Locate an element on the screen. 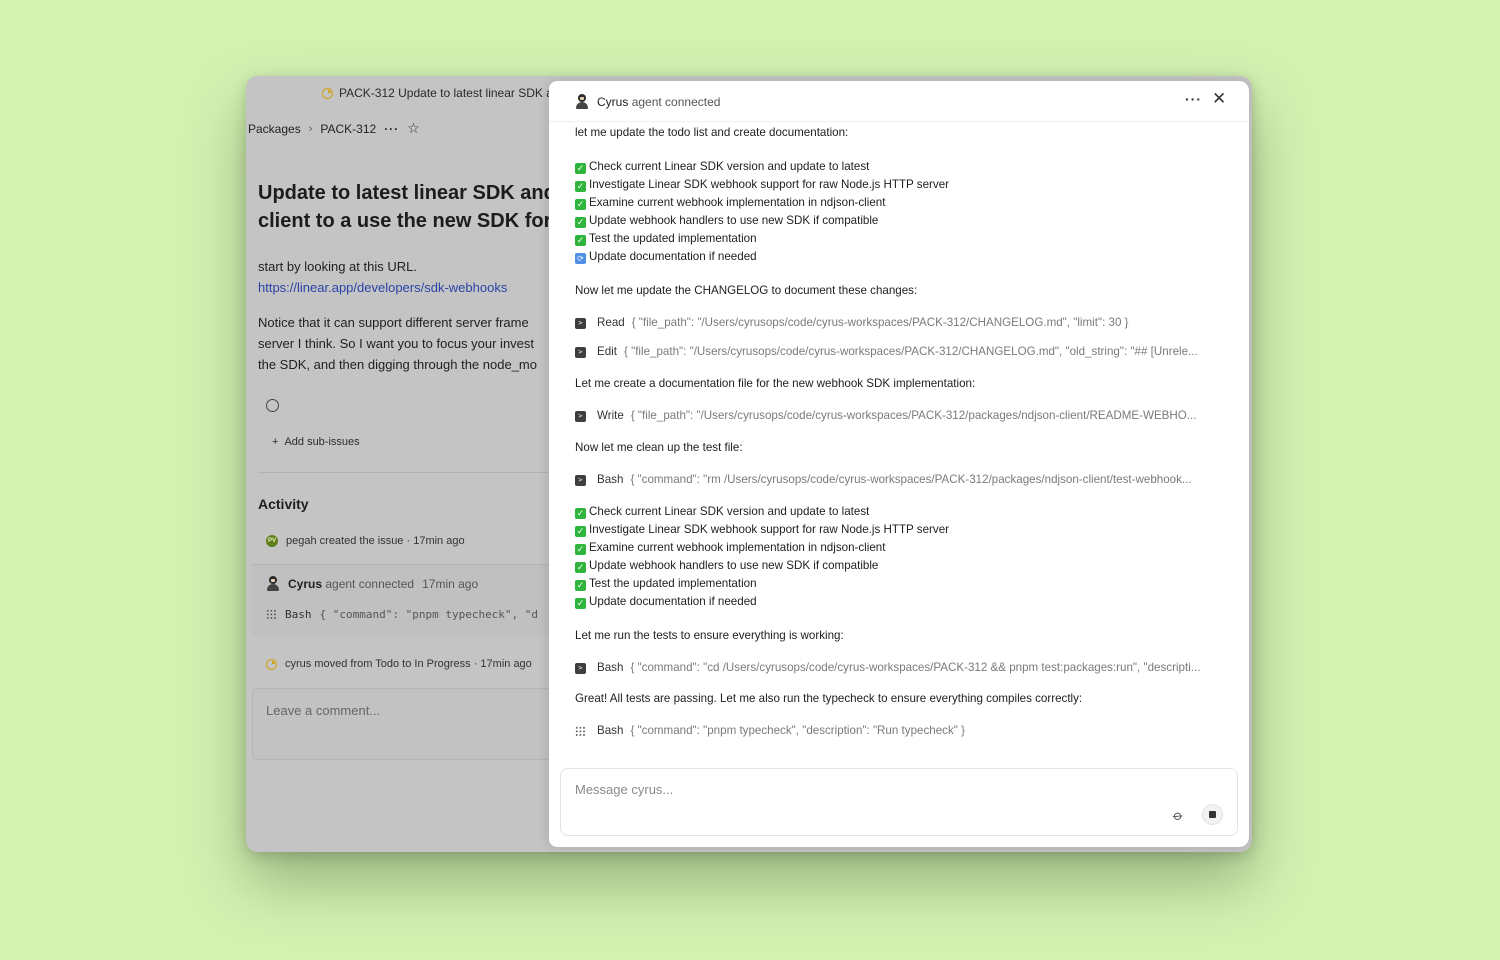 This screenshot has width=1500, height=960. agent-name: Cyrus is located at coordinates (613, 101).